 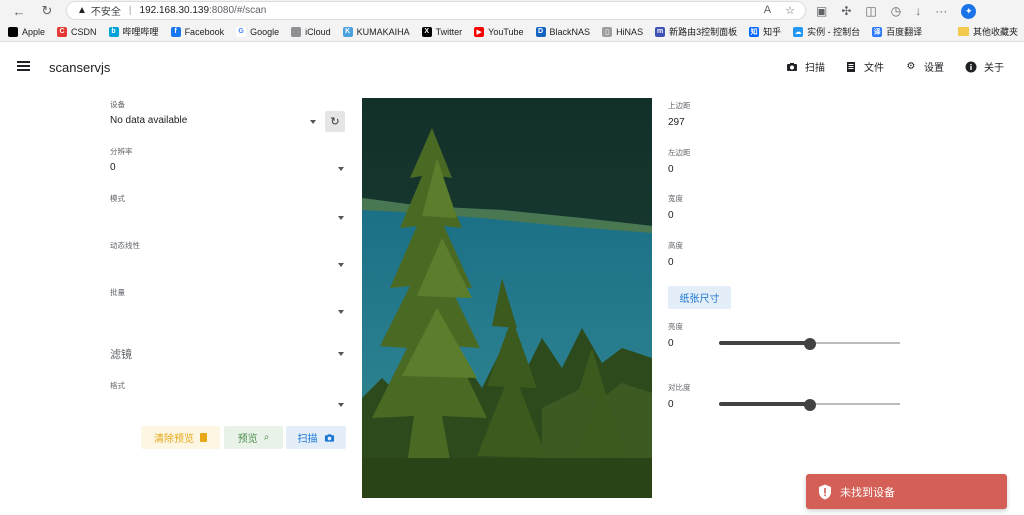 I want to click on error-toast: 未找到设备, so click(x=906, y=491).